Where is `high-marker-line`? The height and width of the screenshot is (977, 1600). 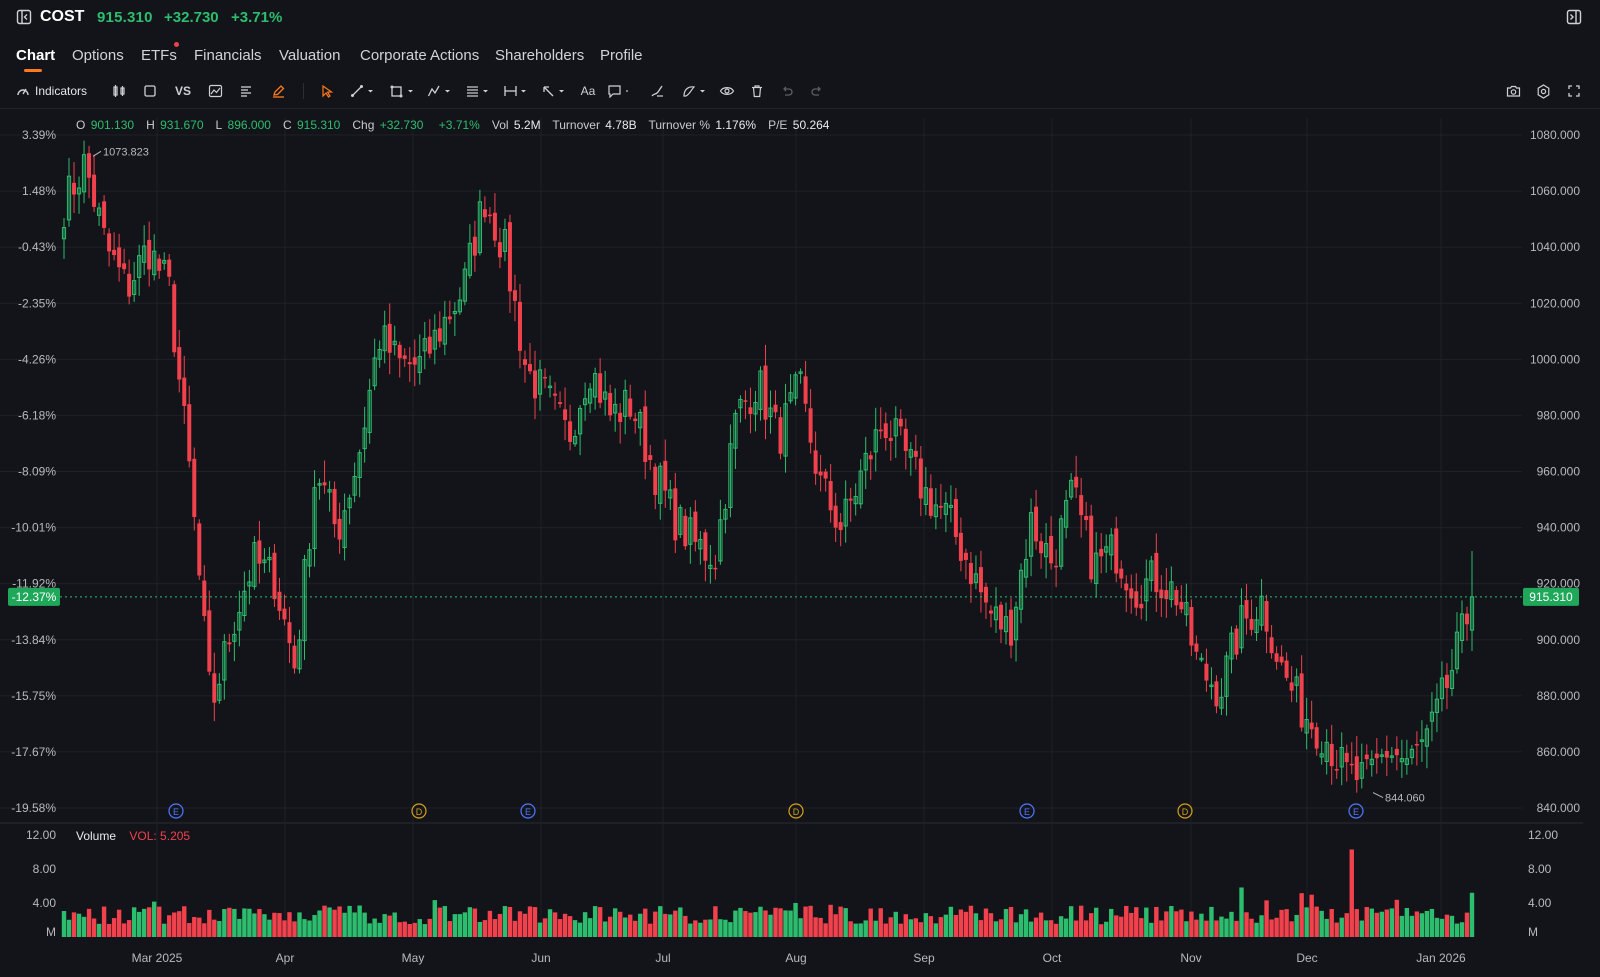
high-marker-line is located at coordinates (97, 153).